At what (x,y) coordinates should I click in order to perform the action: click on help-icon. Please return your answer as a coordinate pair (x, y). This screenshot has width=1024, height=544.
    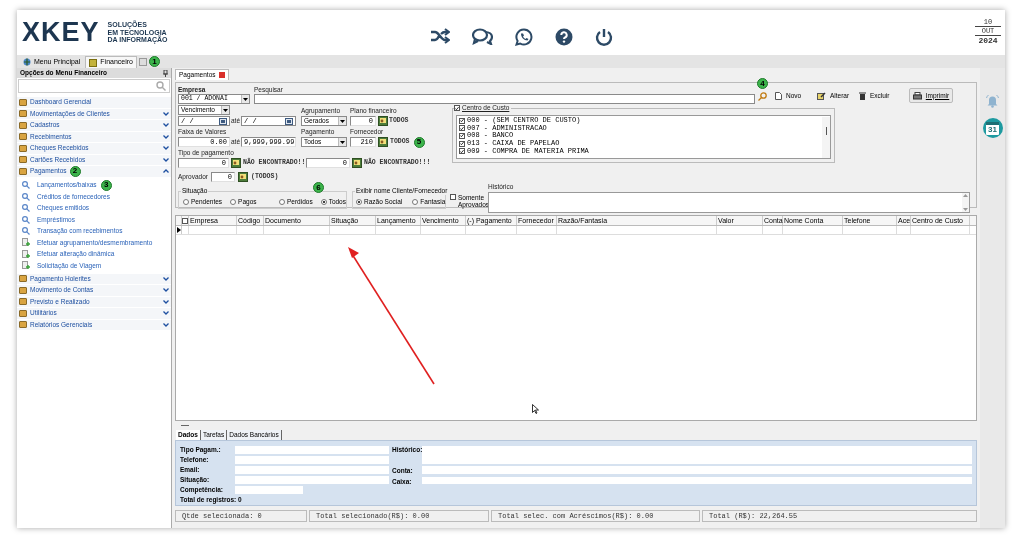
    Looking at the image, I should click on (564, 37).